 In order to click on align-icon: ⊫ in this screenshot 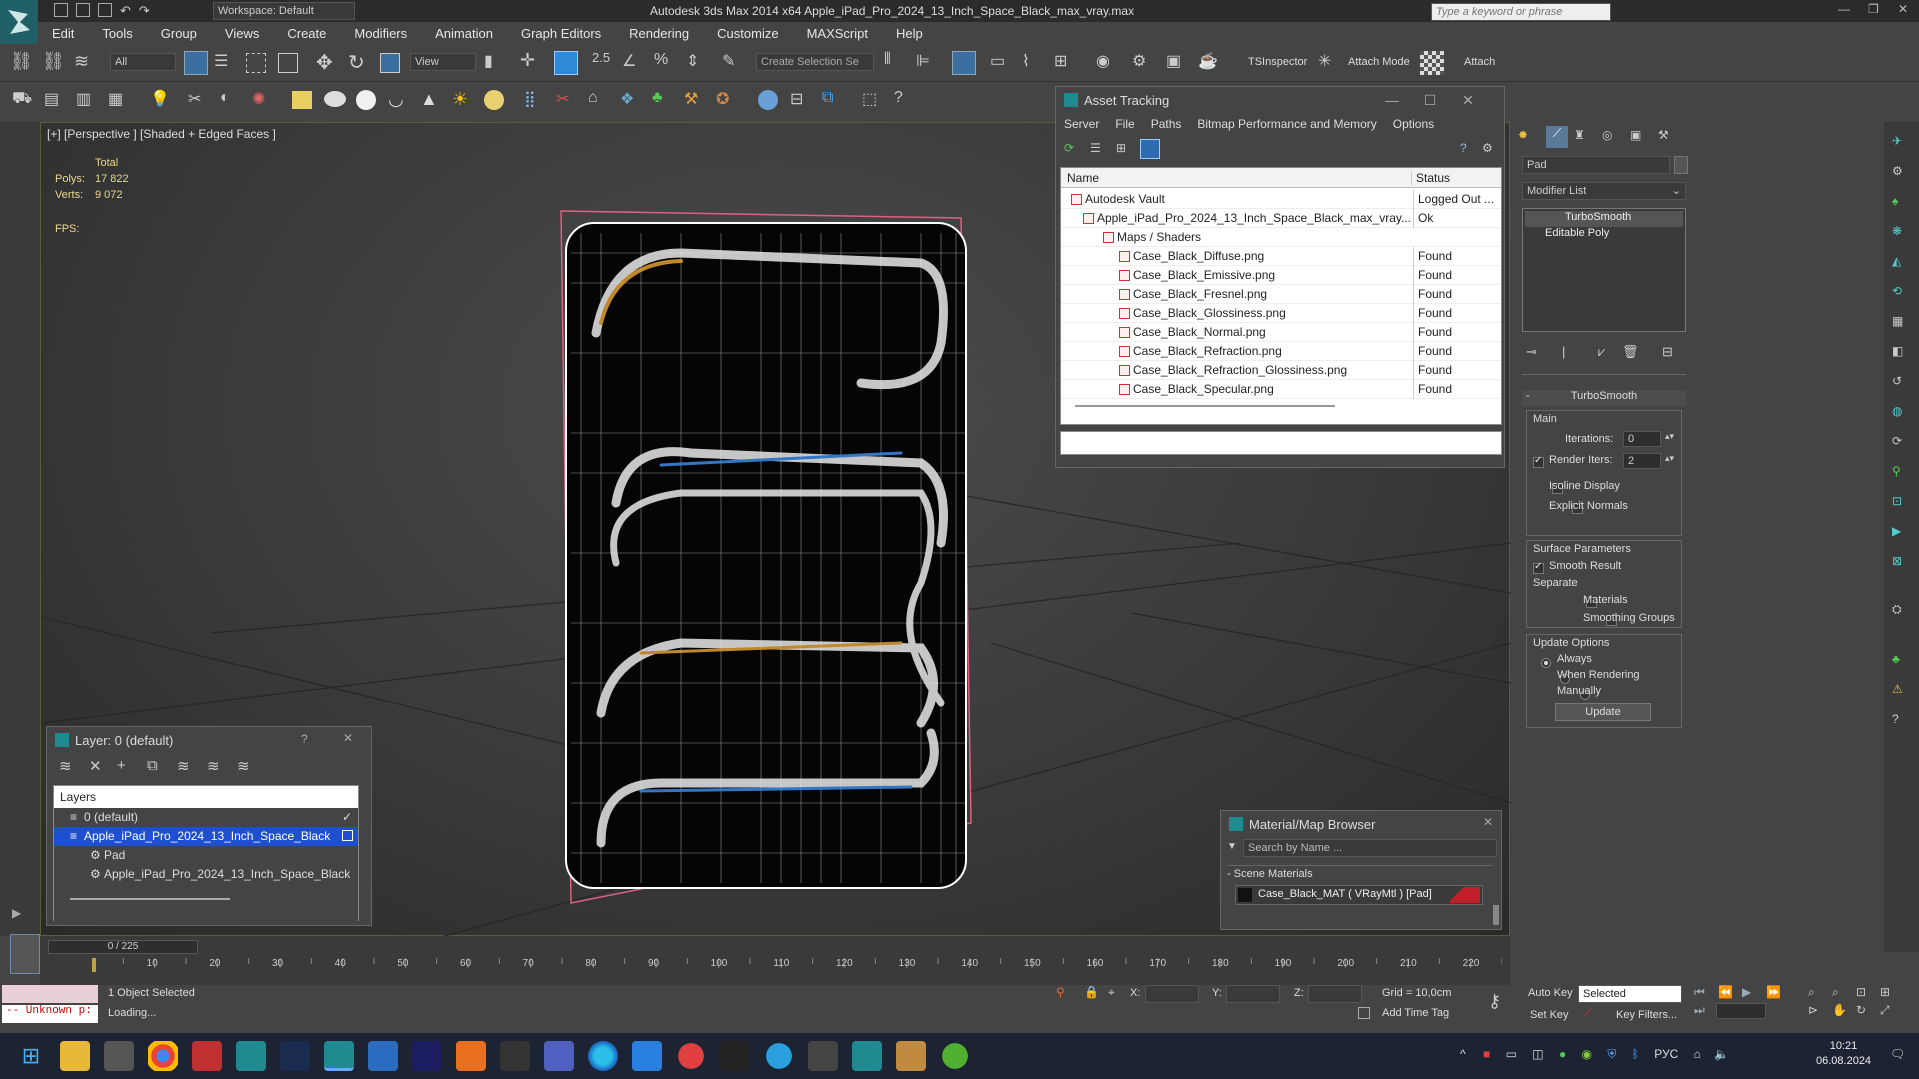, I will do `click(928, 63)`.